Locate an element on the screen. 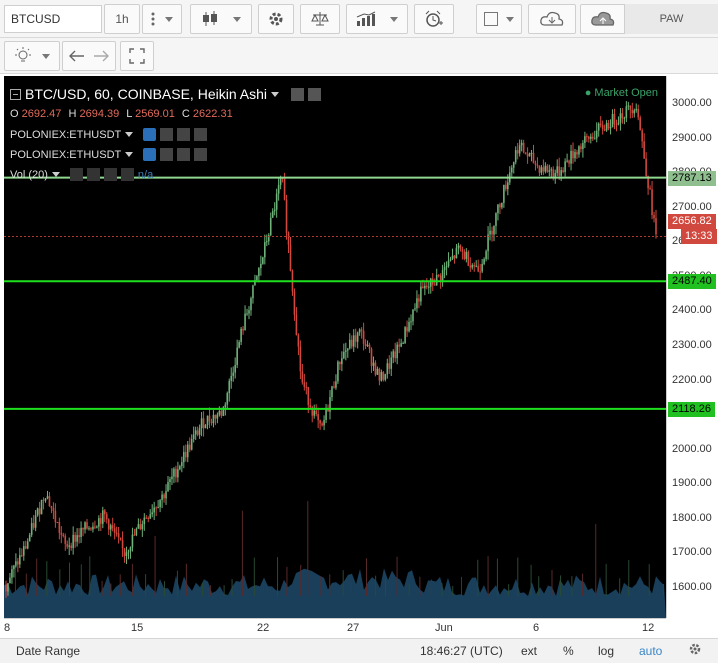 The height and width of the screenshot is (663, 718). log-toggle: log is located at coordinates (606, 651).